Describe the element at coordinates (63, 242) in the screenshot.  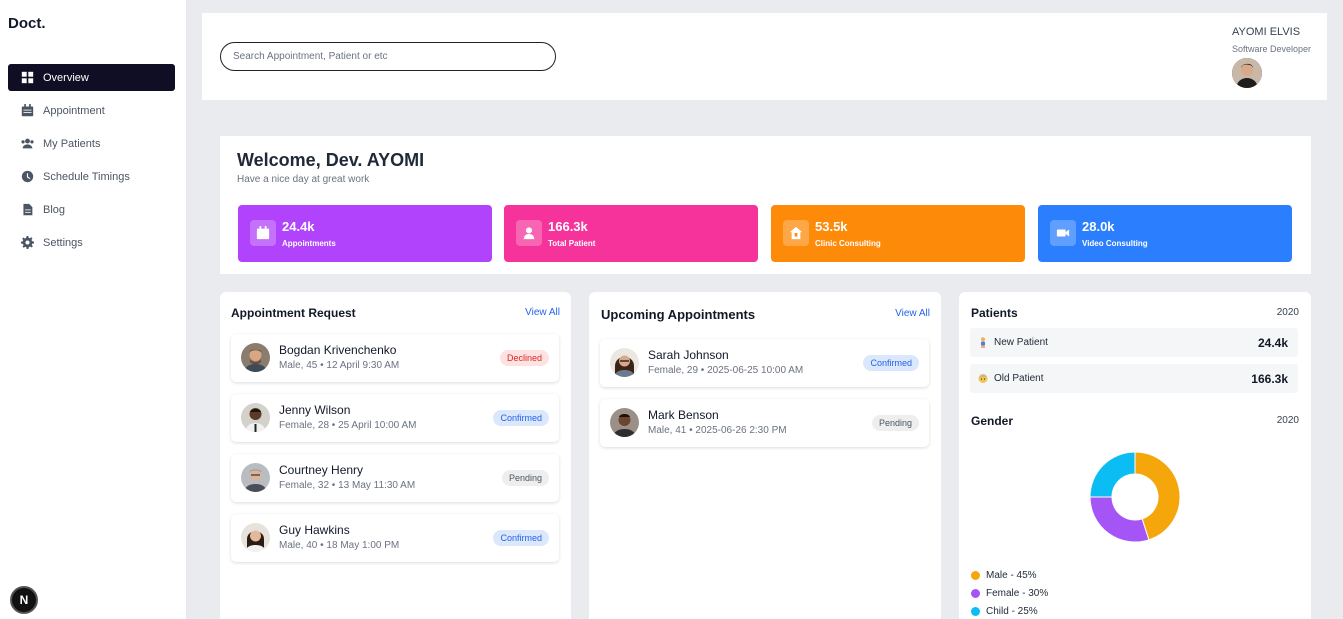
I see `sidebar-item-label: Settings` at that location.